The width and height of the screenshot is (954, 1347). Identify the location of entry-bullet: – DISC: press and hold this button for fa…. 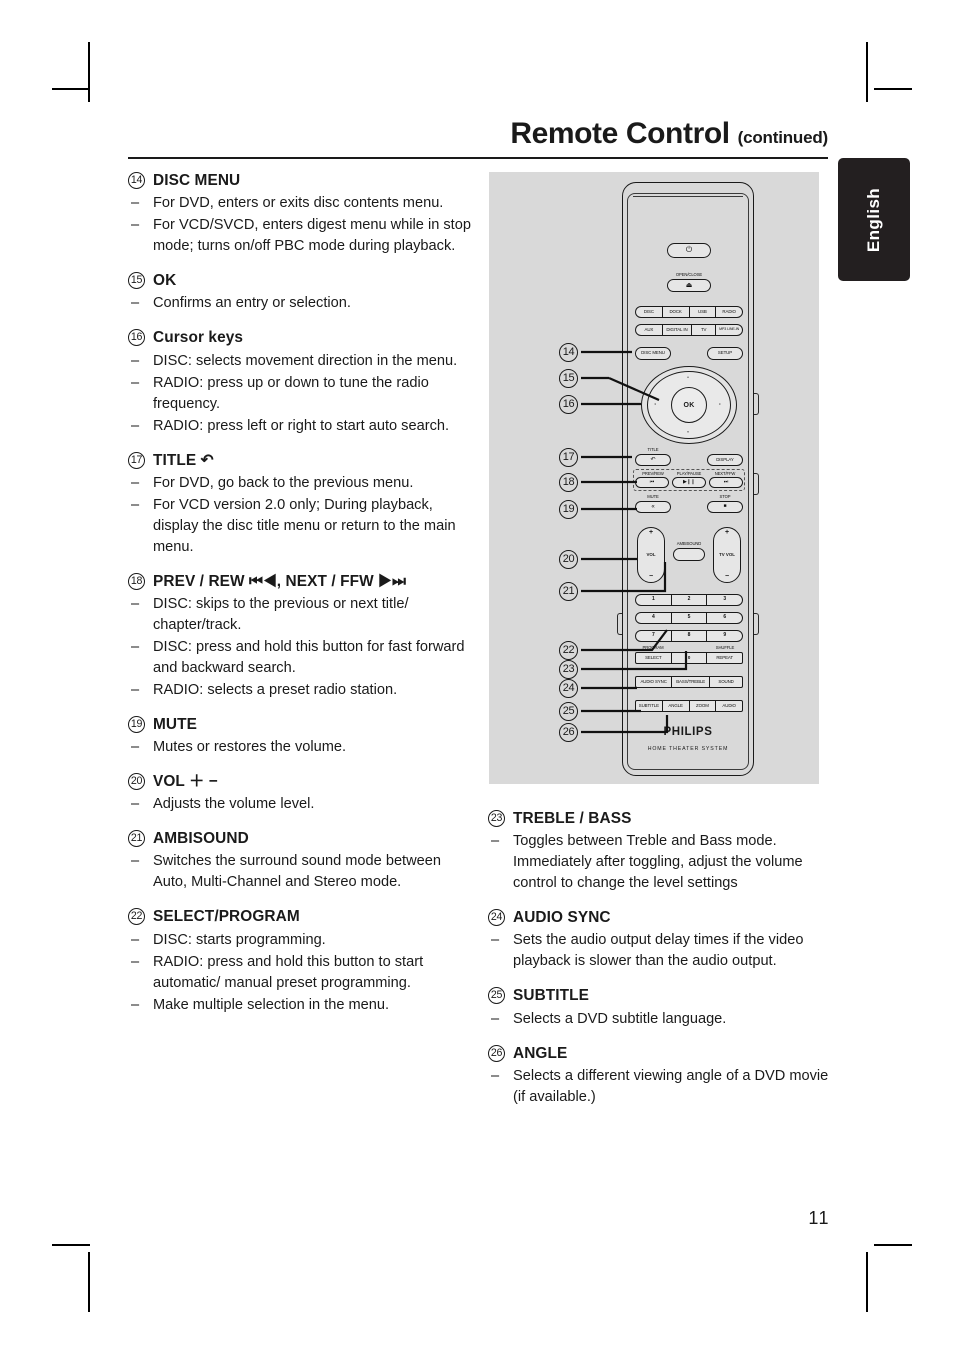
(300, 658).